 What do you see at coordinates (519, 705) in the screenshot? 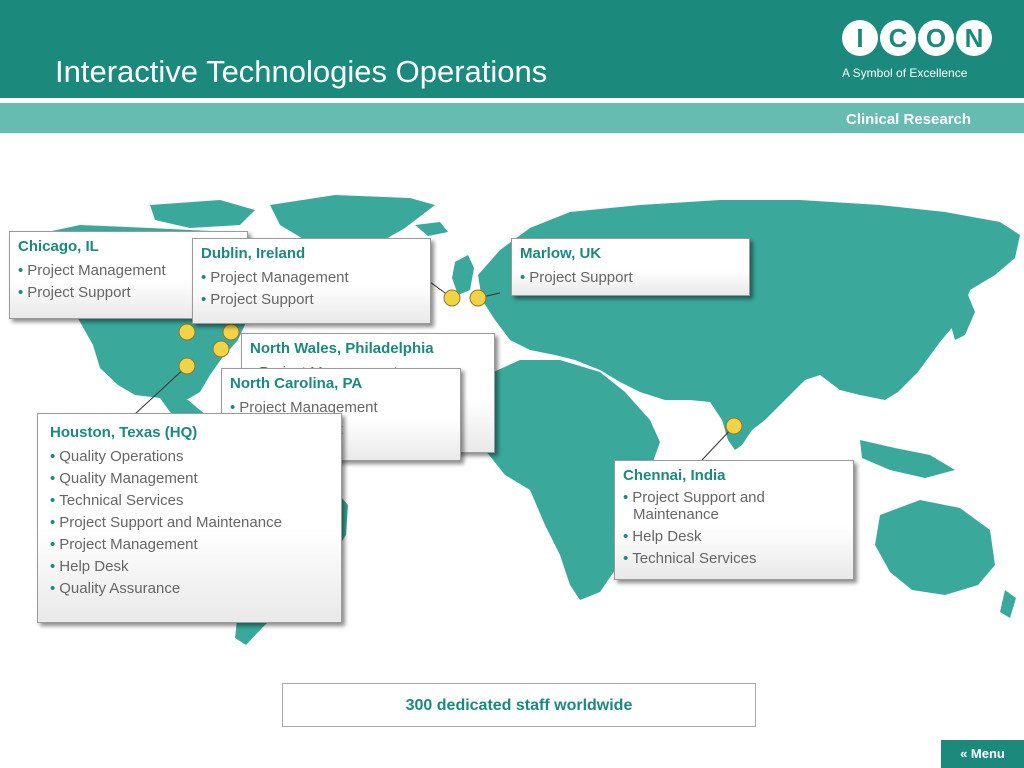
I see `staff-count-box: 300 dedicated staff worldwide` at bounding box center [519, 705].